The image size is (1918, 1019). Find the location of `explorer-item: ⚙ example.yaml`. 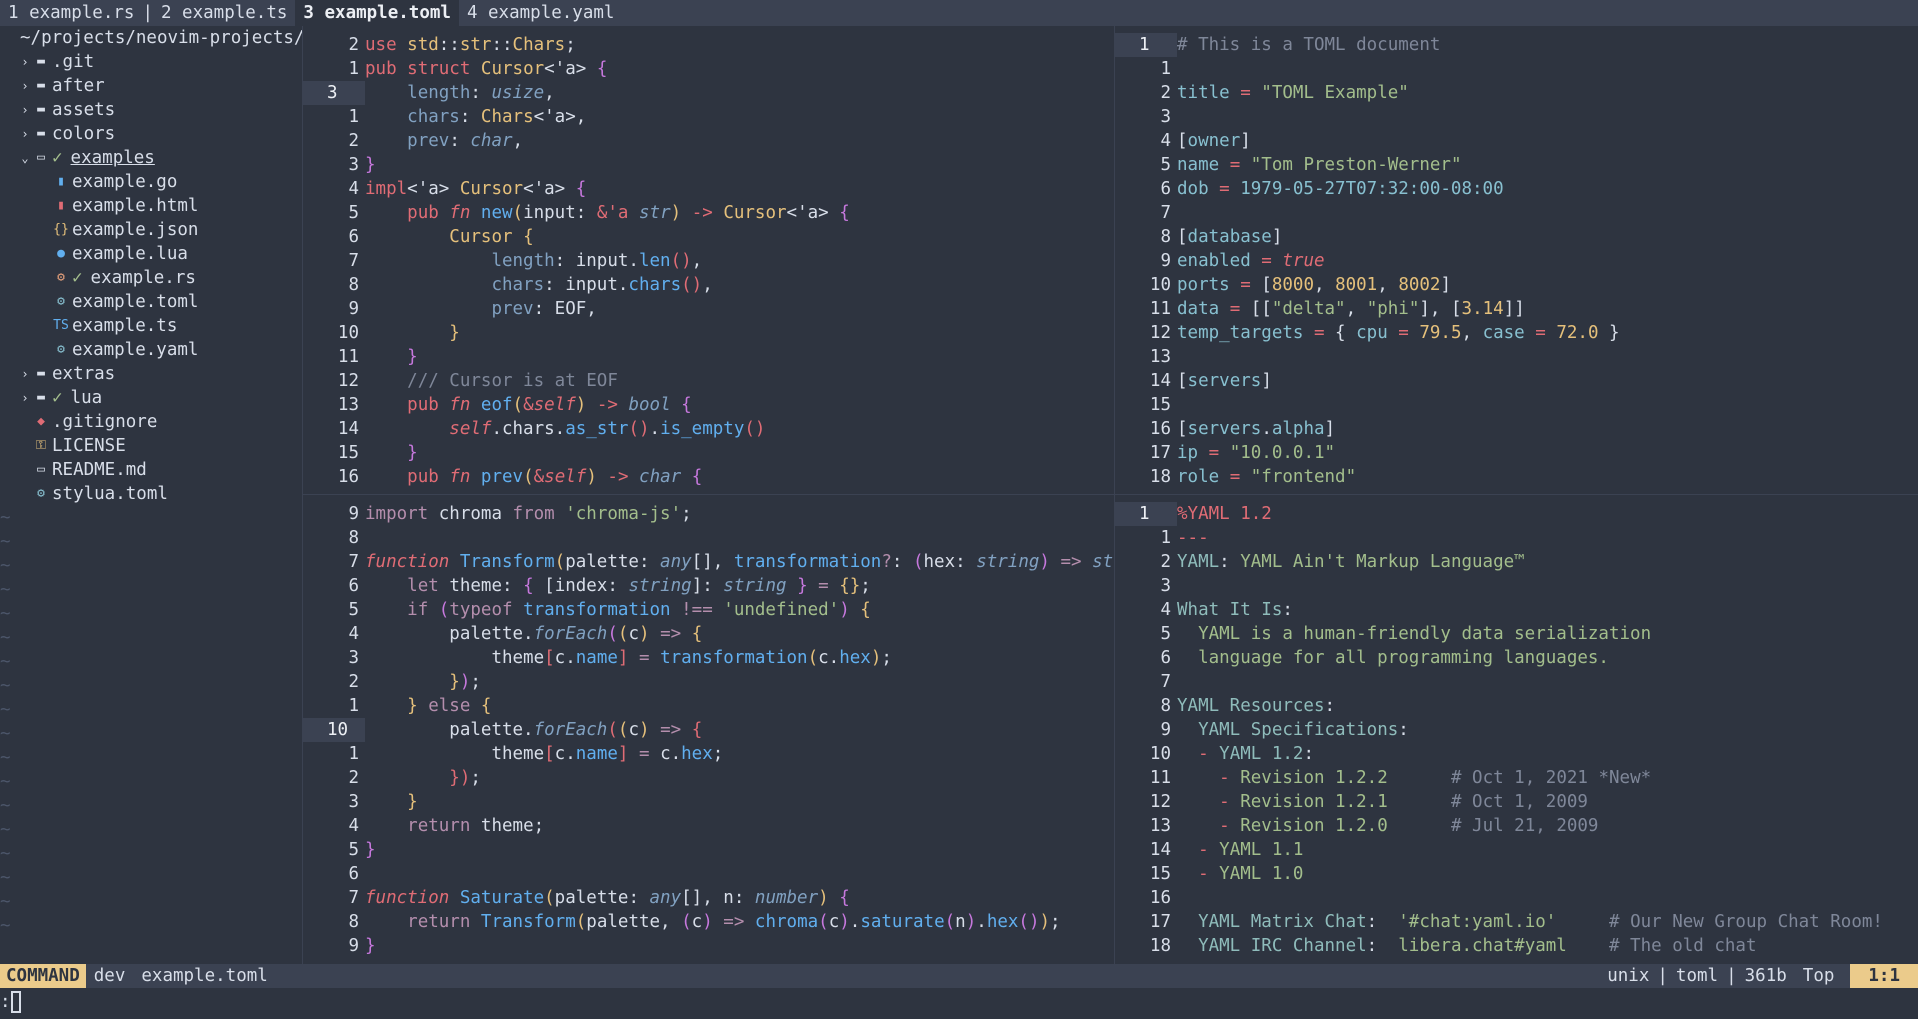

explorer-item: ⚙ example.yaml is located at coordinates (151, 350).